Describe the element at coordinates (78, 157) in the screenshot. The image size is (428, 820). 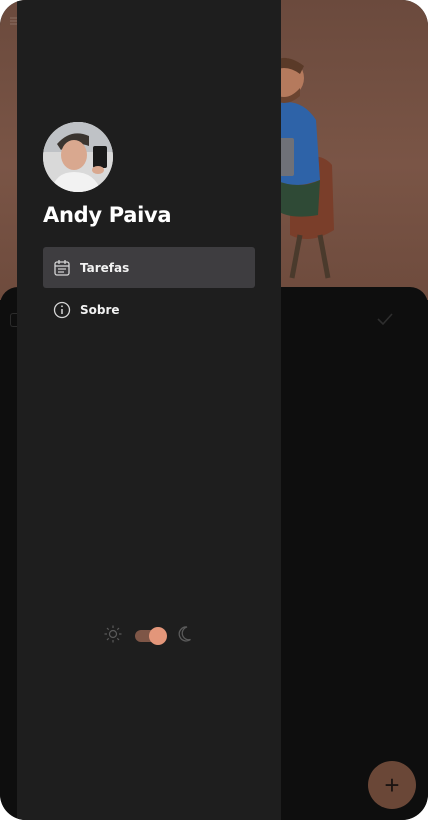
I see `avatar` at that location.